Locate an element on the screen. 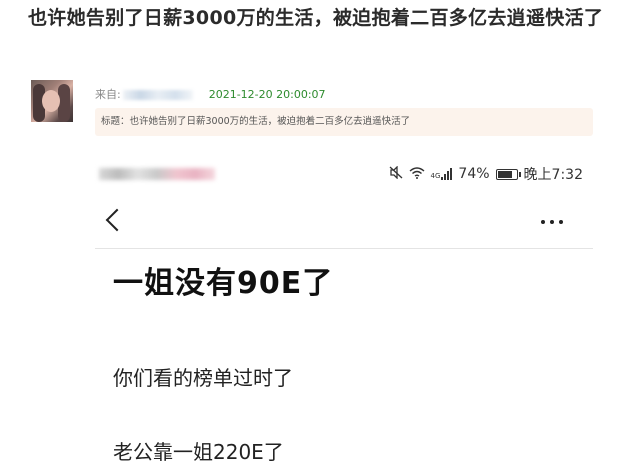  subject-box: 标题：也许她告别了日薪3000万的生活，被迫抱着二百多亿去逍遥快活了 is located at coordinates (344, 122).